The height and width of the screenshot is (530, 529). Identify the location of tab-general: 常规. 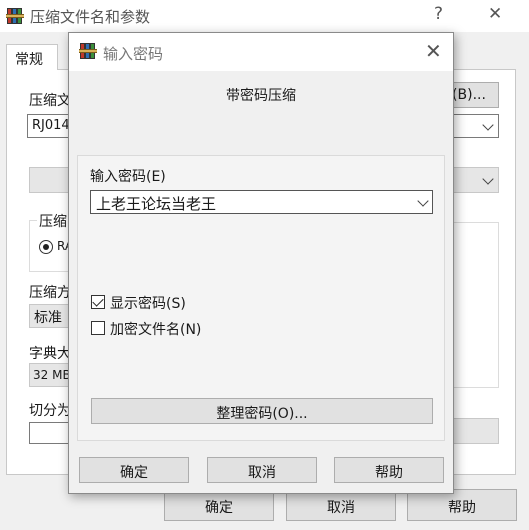
(32, 57).